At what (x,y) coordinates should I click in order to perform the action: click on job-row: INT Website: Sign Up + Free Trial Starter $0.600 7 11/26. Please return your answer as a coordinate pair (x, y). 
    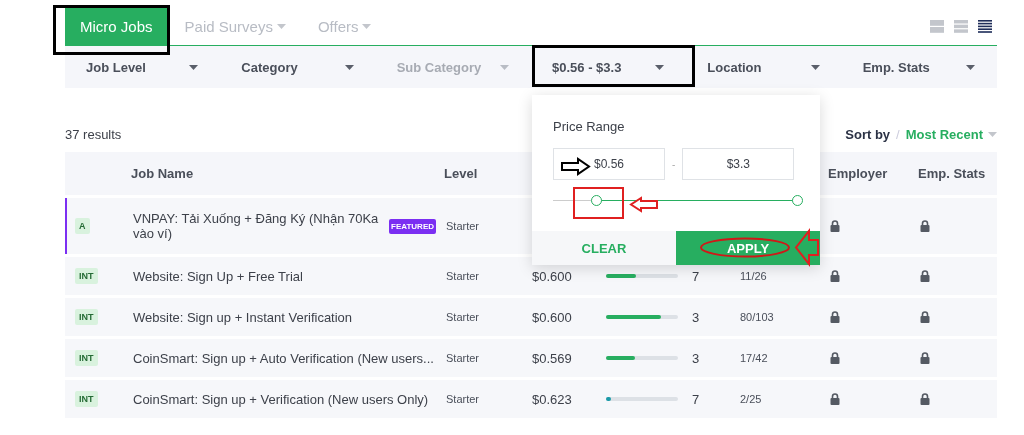
    Looking at the image, I should click on (531, 276).